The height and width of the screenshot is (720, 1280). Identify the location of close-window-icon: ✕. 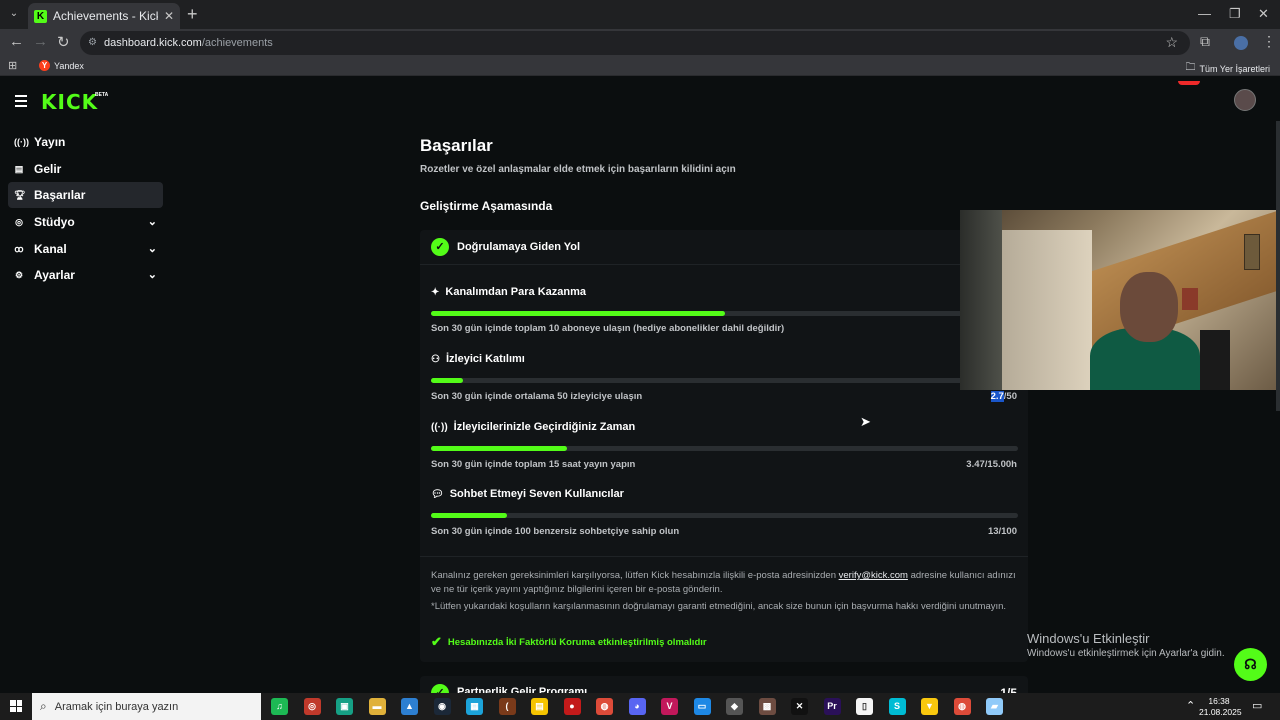
(1263, 14).